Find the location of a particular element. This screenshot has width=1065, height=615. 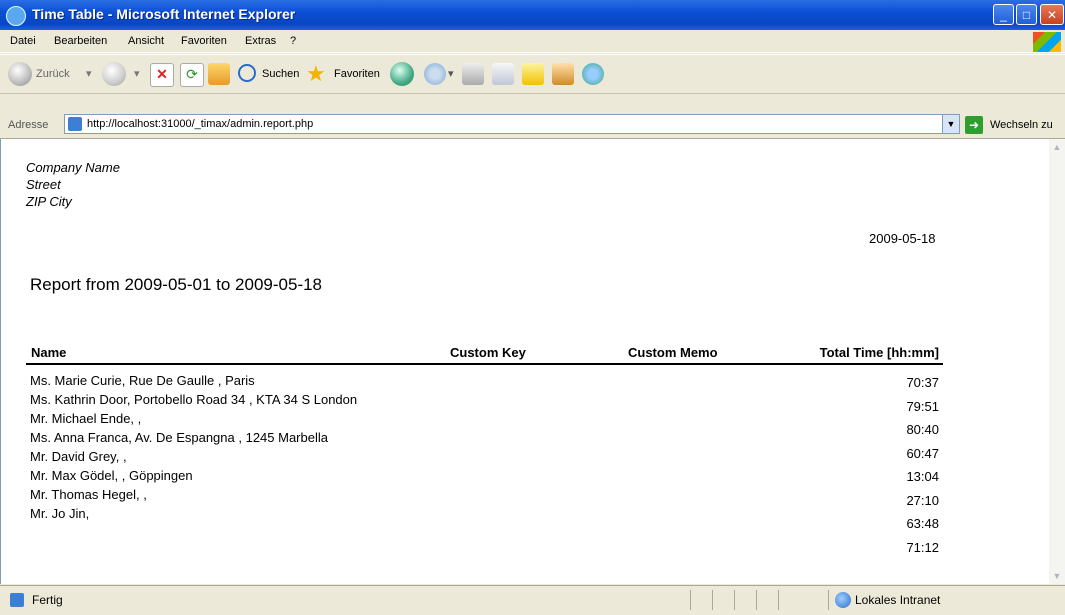

page-icon is located at coordinates (75, 124).